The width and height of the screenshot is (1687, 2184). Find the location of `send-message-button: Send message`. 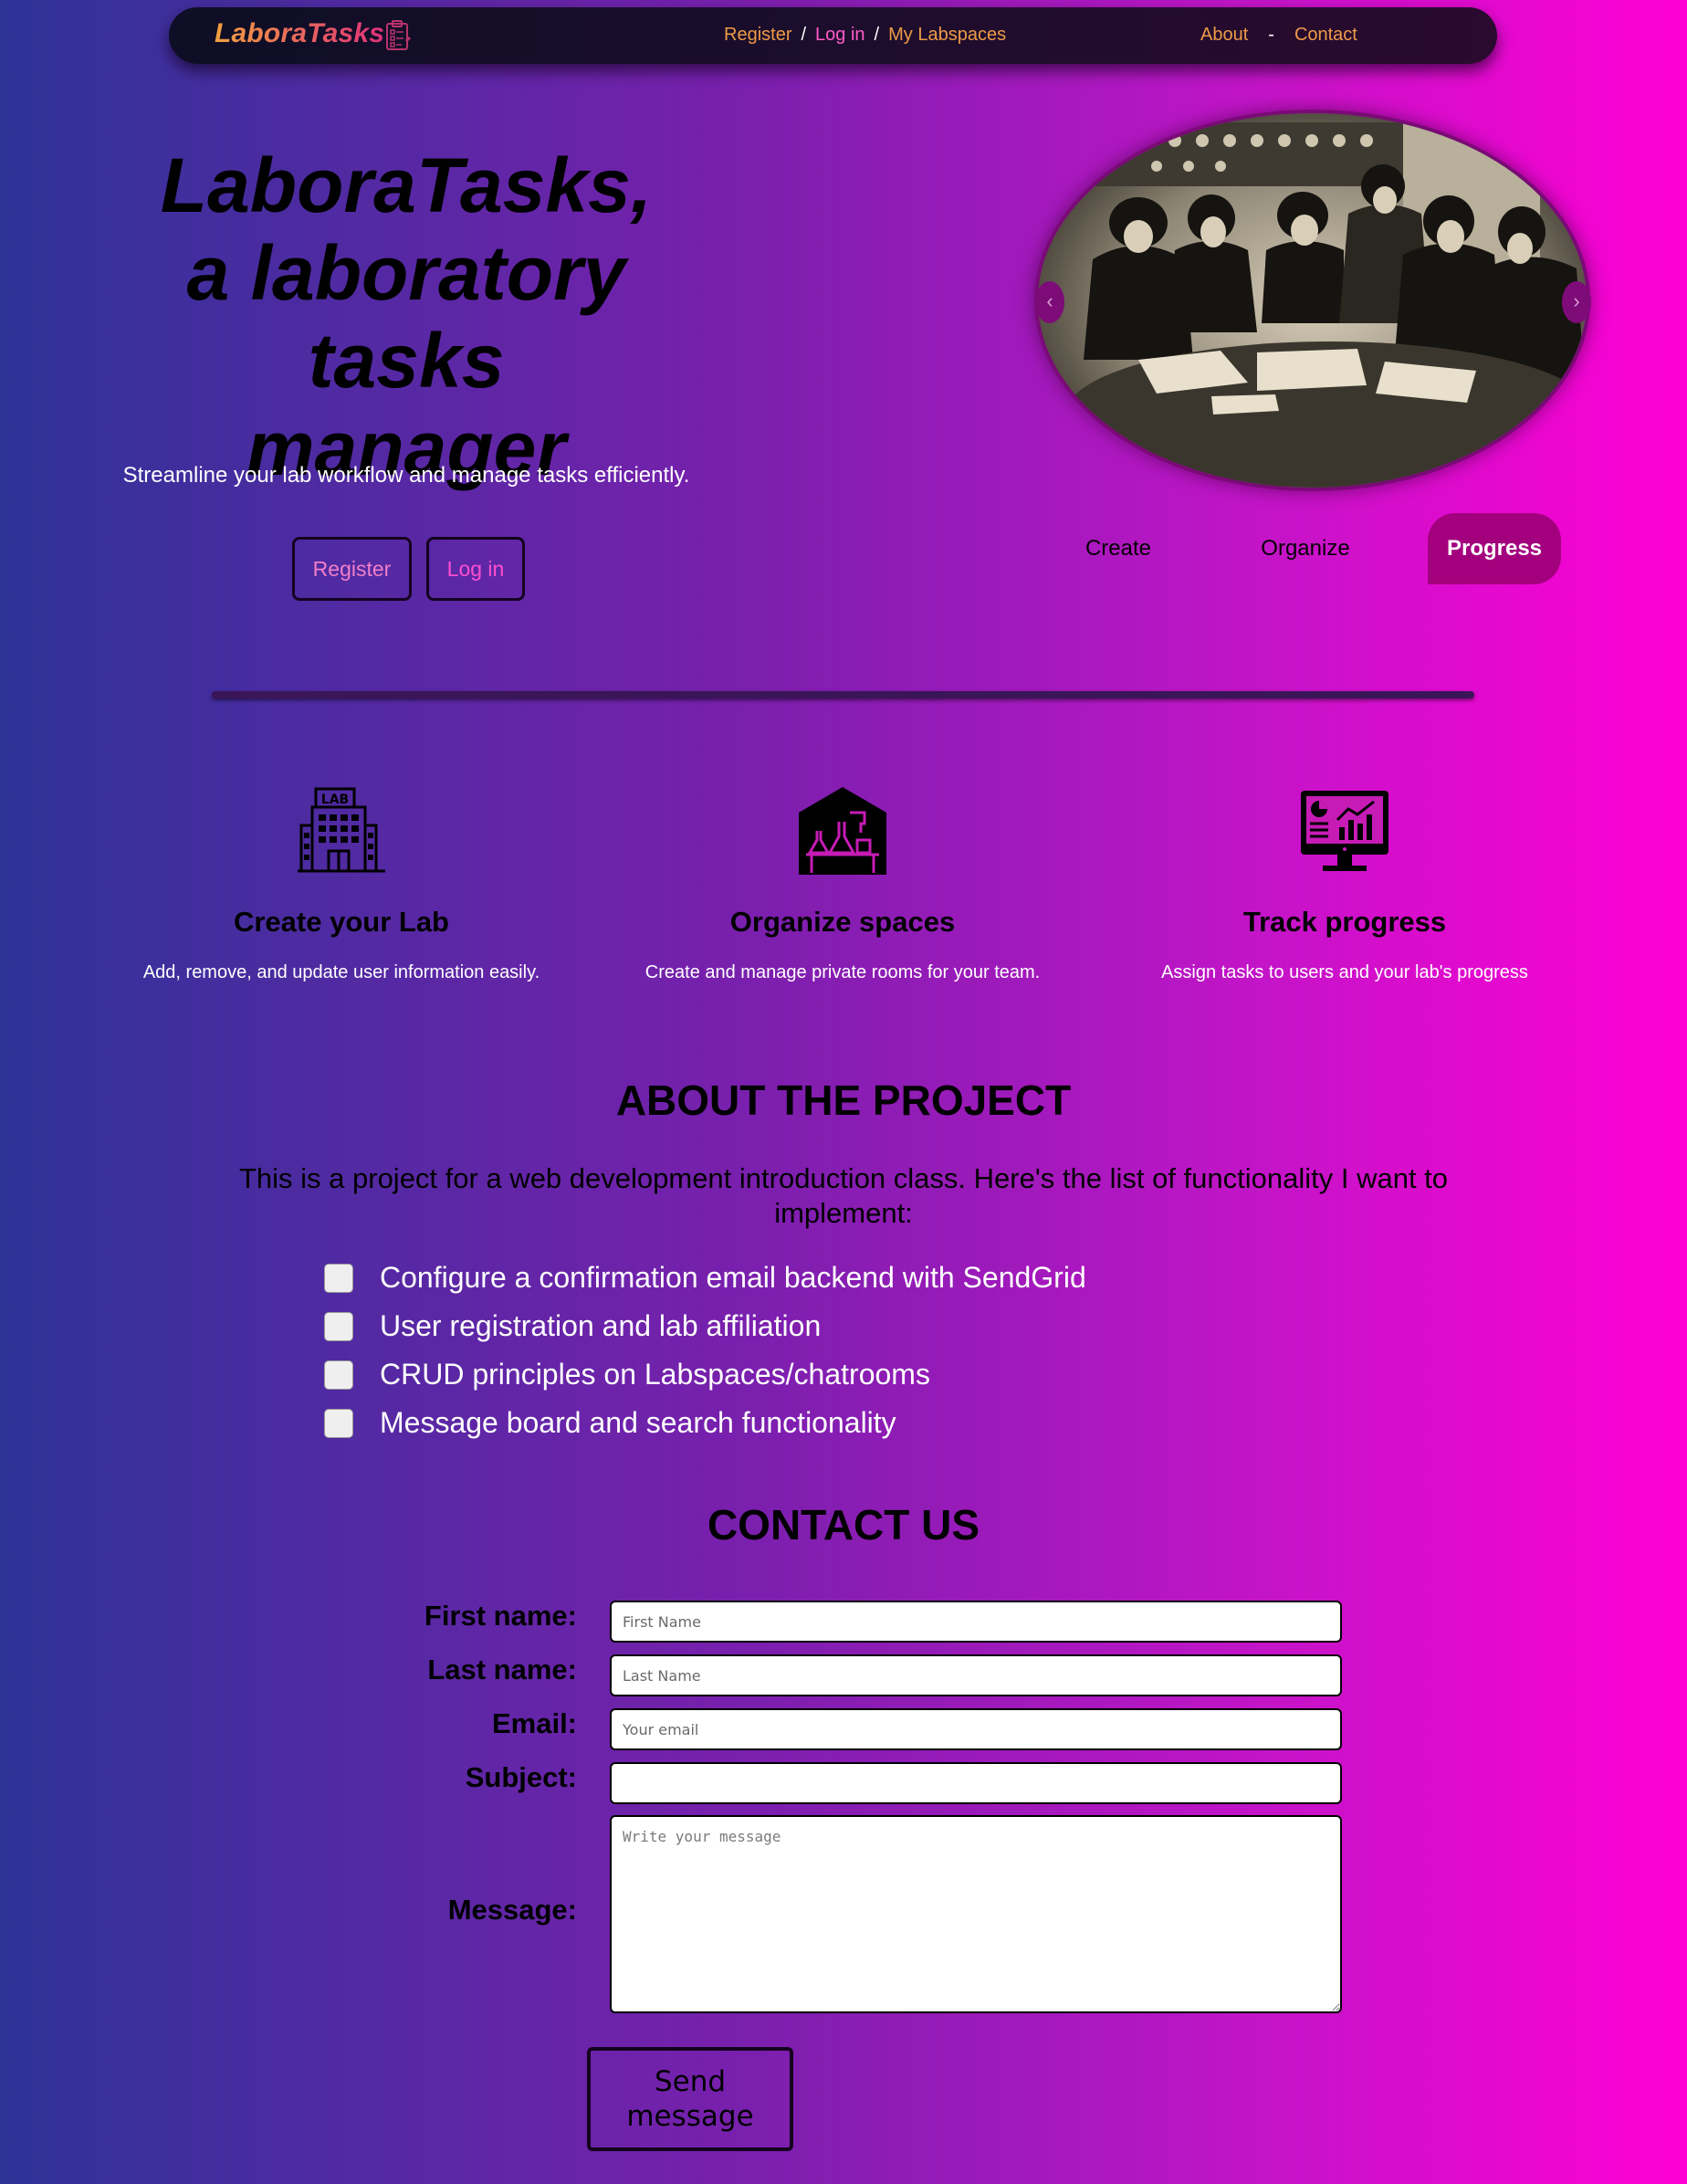

send-message-button: Send message is located at coordinates (690, 2099).